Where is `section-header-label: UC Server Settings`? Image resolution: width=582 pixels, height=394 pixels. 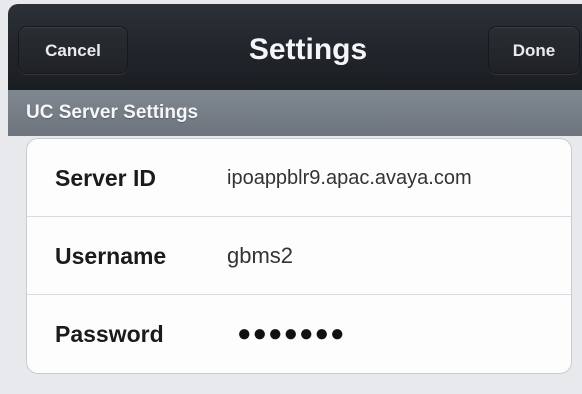 section-header-label: UC Server Settings is located at coordinates (112, 112).